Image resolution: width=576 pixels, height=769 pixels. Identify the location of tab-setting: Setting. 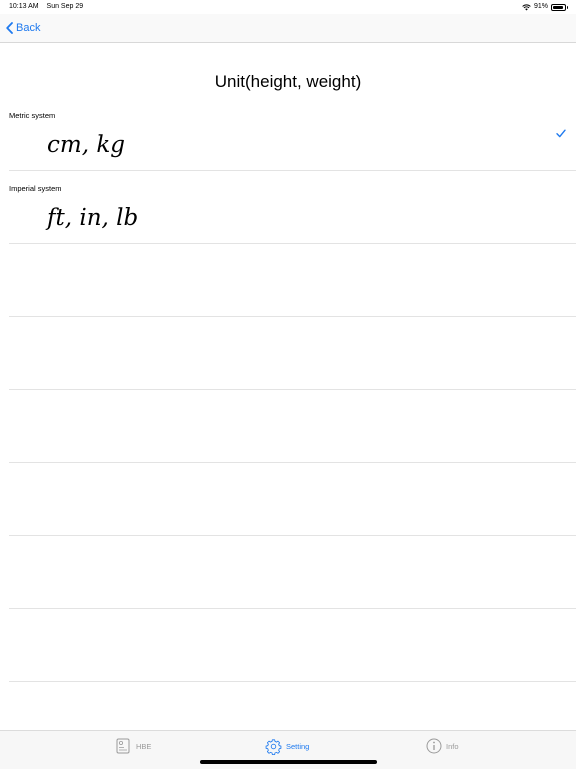
(287, 746).